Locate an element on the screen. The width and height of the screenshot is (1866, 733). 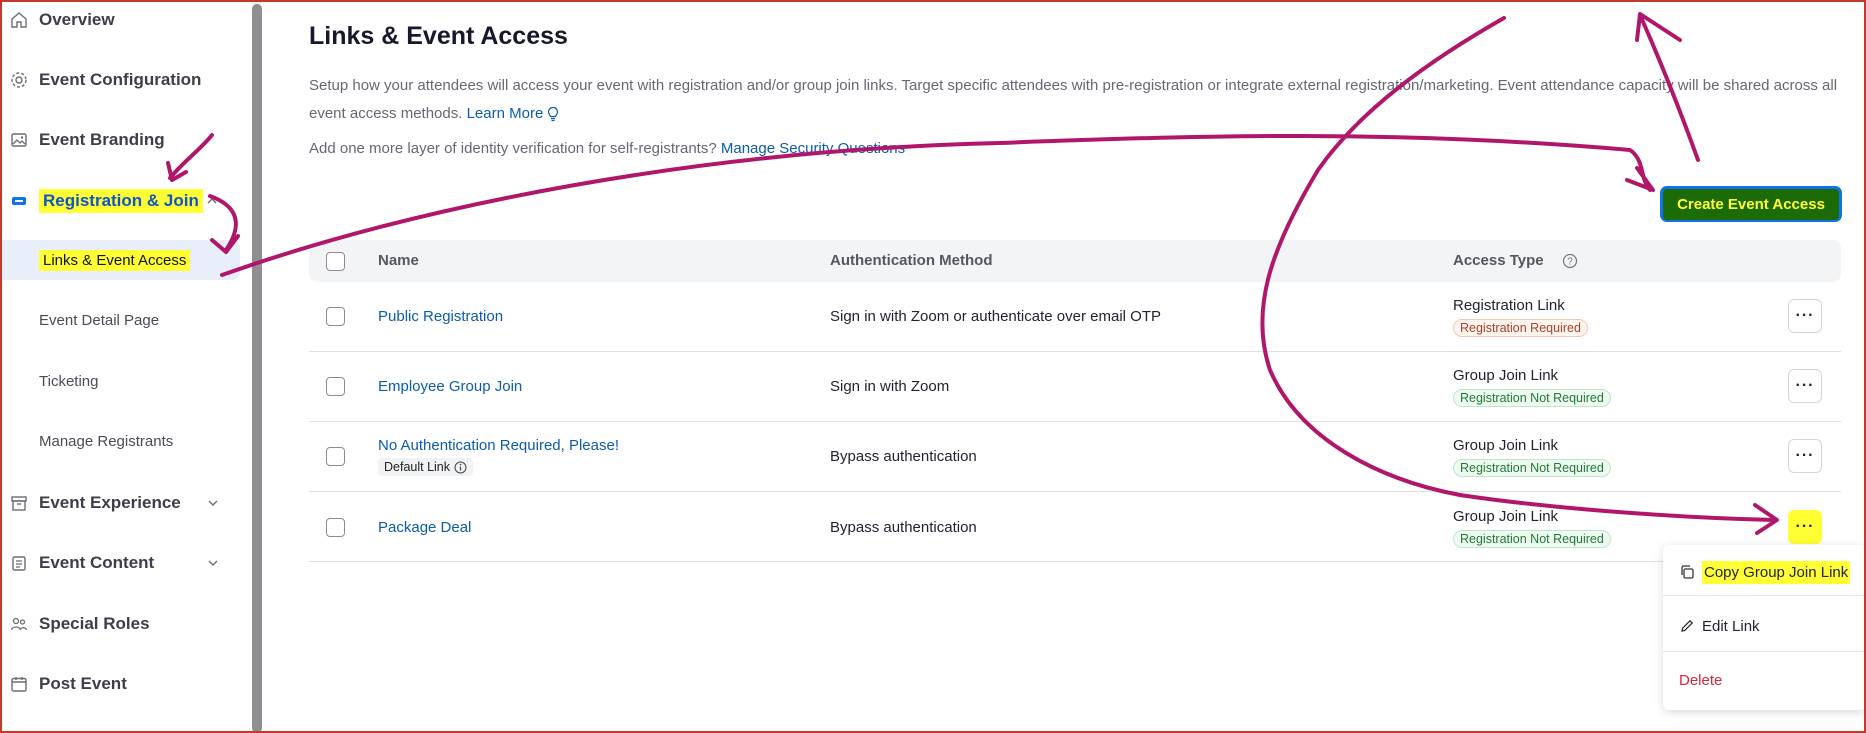
sidebar-subitem-links-event-access: Links & Event Access is located at coordinates (120, 260).